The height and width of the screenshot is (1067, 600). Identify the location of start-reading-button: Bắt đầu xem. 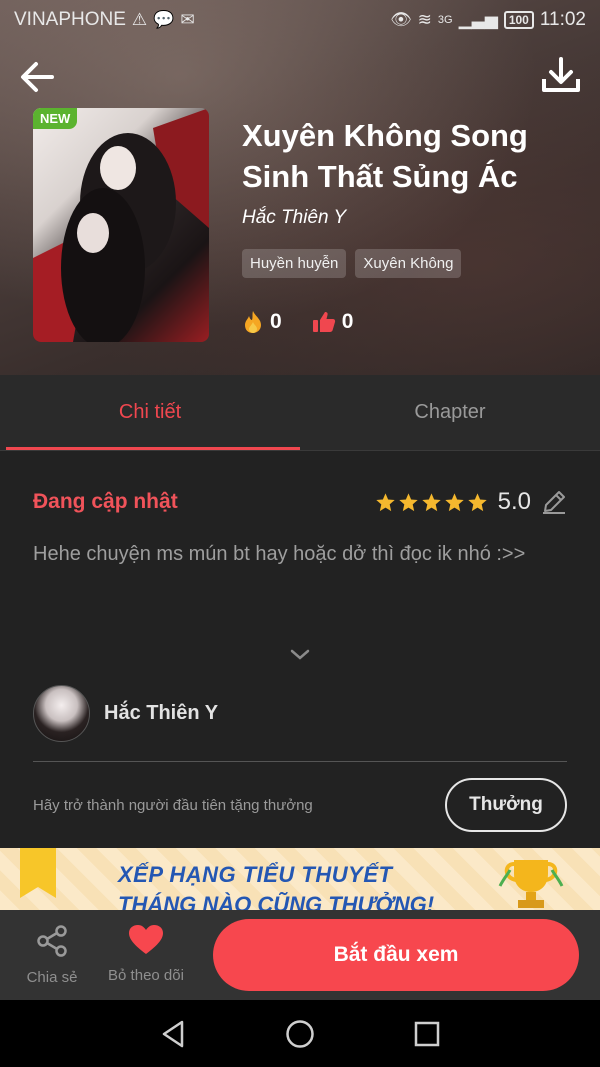
(396, 955).